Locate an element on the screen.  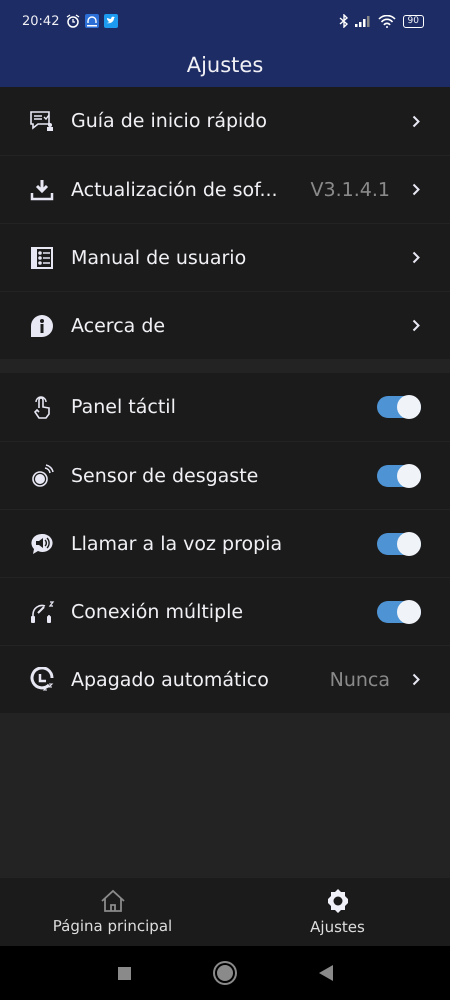
settings-row: Conexión múltiple is located at coordinates (225, 611).